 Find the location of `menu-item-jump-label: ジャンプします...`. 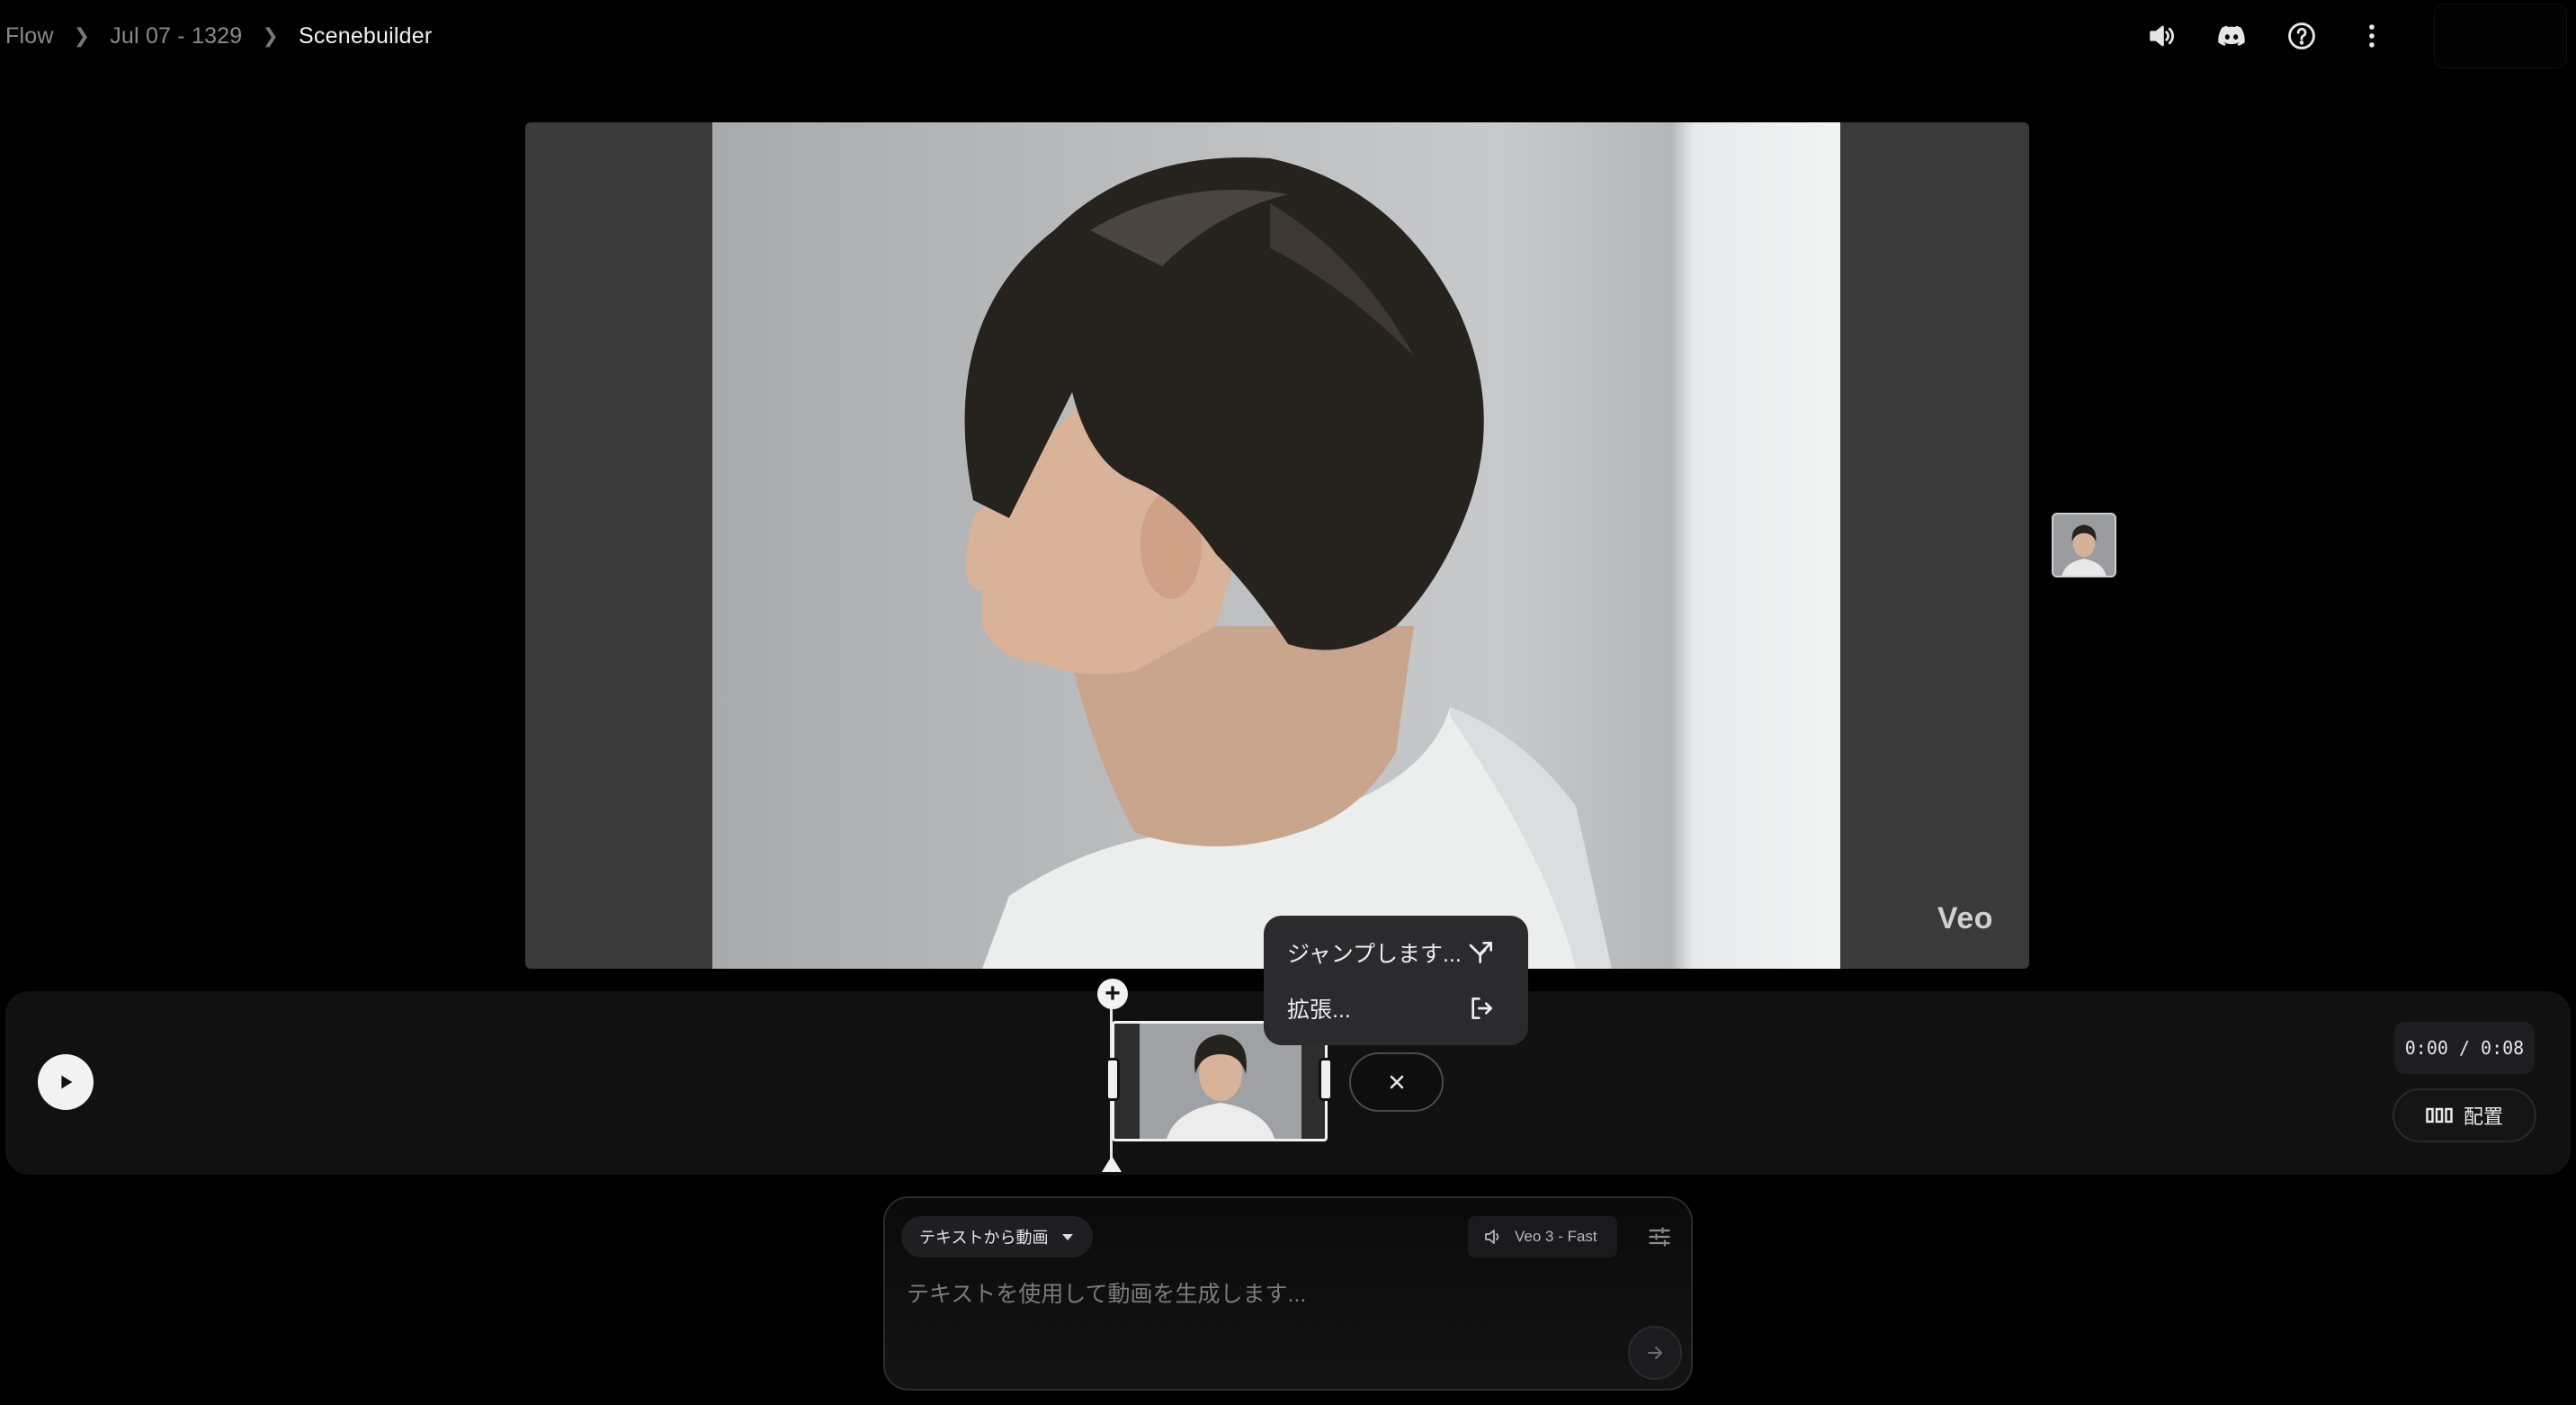

menu-item-jump-label: ジャンプします... is located at coordinates (1374, 954).